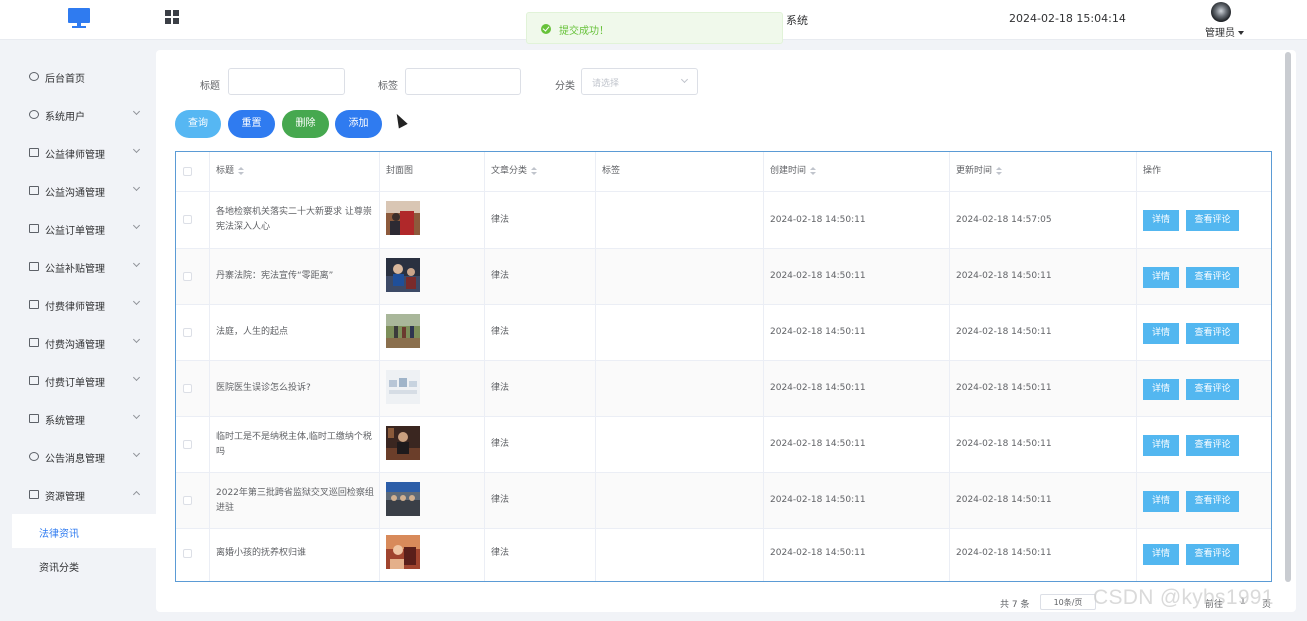 This screenshot has height=621, width=1307. I want to click on sidebar-item-label: 资源管理, so click(65, 497).